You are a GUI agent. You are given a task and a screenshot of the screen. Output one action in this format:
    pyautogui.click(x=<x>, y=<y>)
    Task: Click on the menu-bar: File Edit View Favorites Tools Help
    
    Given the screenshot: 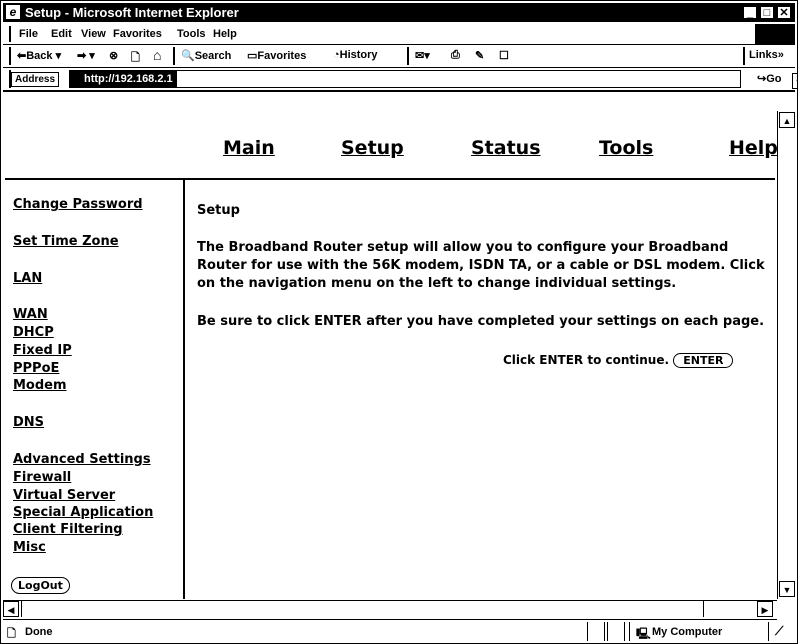 What is the action you would take?
    pyautogui.click(x=399, y=34)
    